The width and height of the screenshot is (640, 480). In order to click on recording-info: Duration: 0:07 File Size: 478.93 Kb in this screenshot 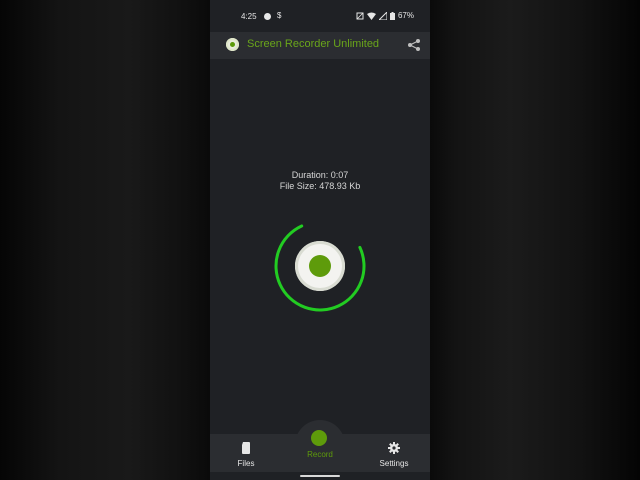, I will do `click(320, 181)`.